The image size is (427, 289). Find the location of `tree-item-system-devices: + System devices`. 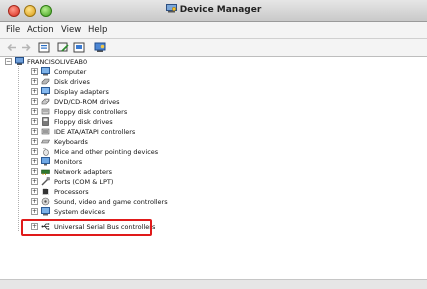

tree-item-system-devices: + System devices is located at coordinates (121, 212).